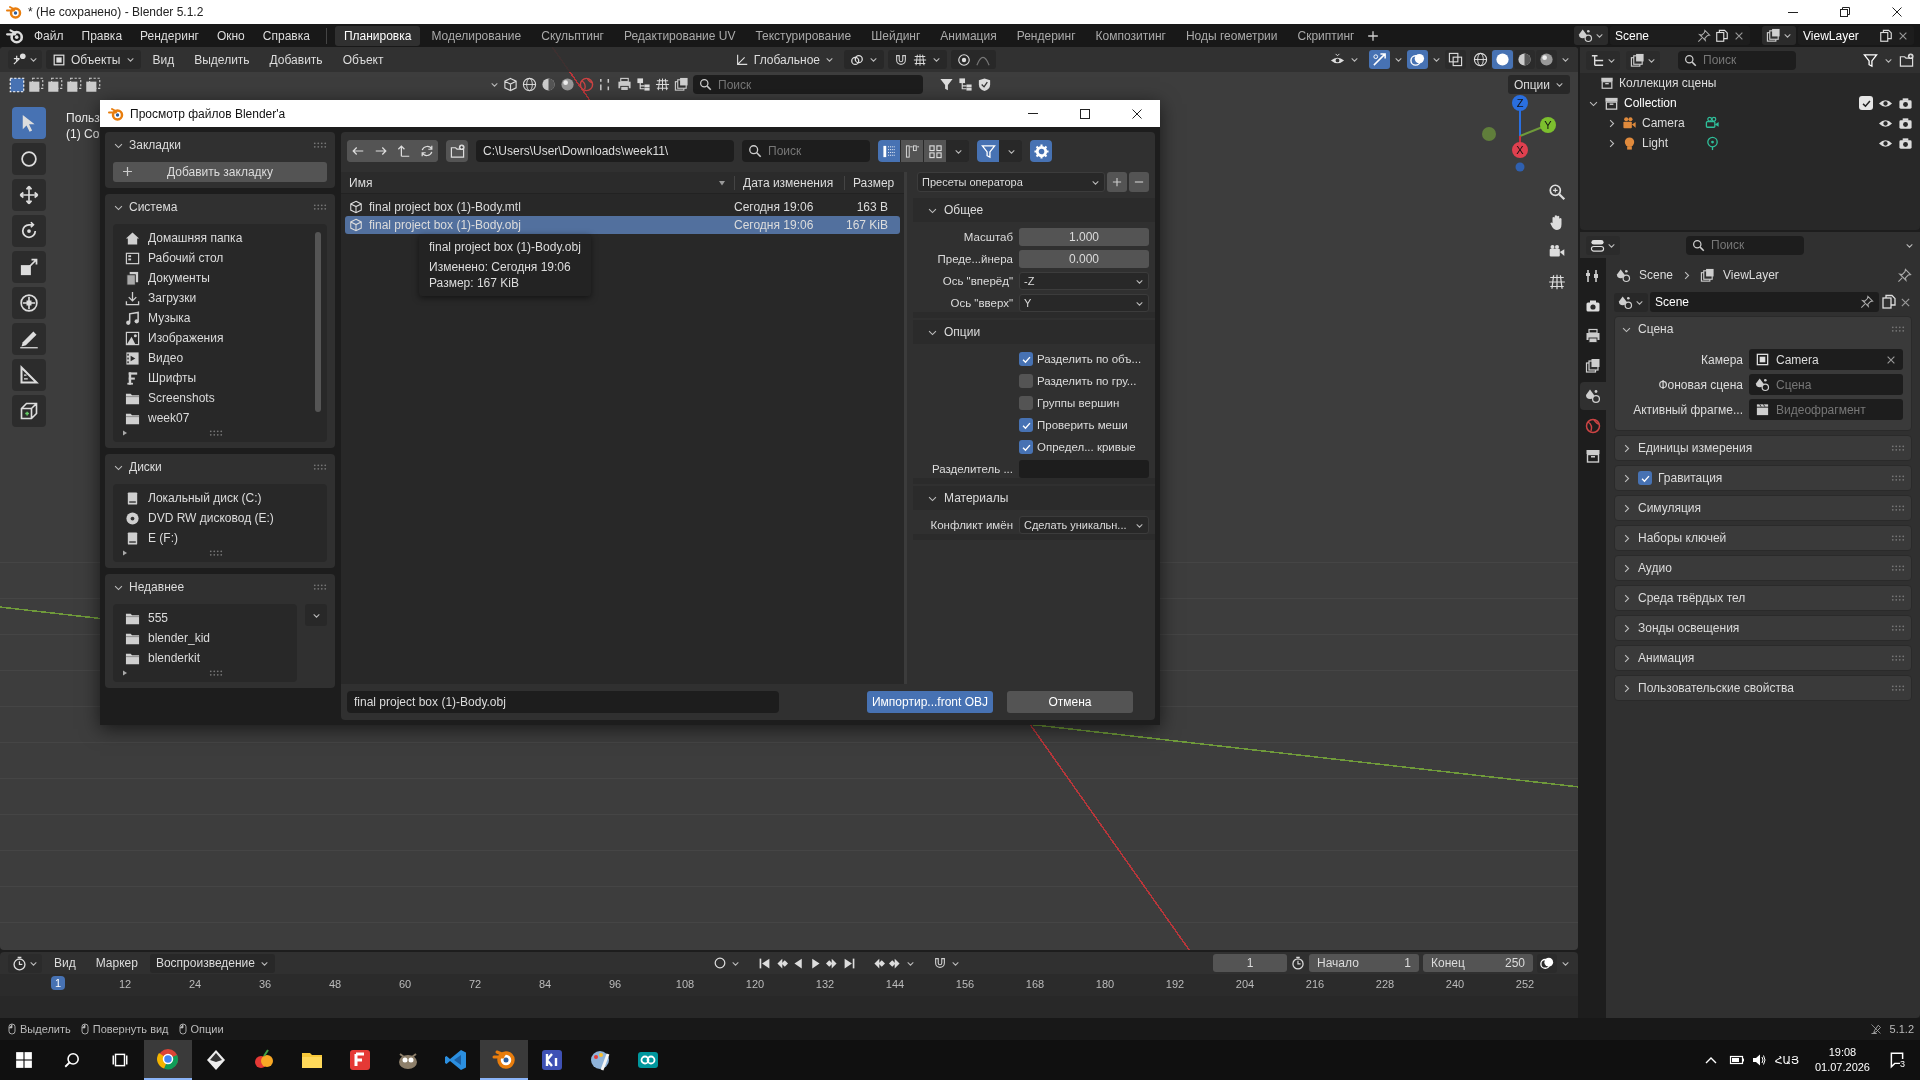 This screenshot has width=1920, height=1080. I want to click on sidebar-item: Изображения, so click(220, 338).